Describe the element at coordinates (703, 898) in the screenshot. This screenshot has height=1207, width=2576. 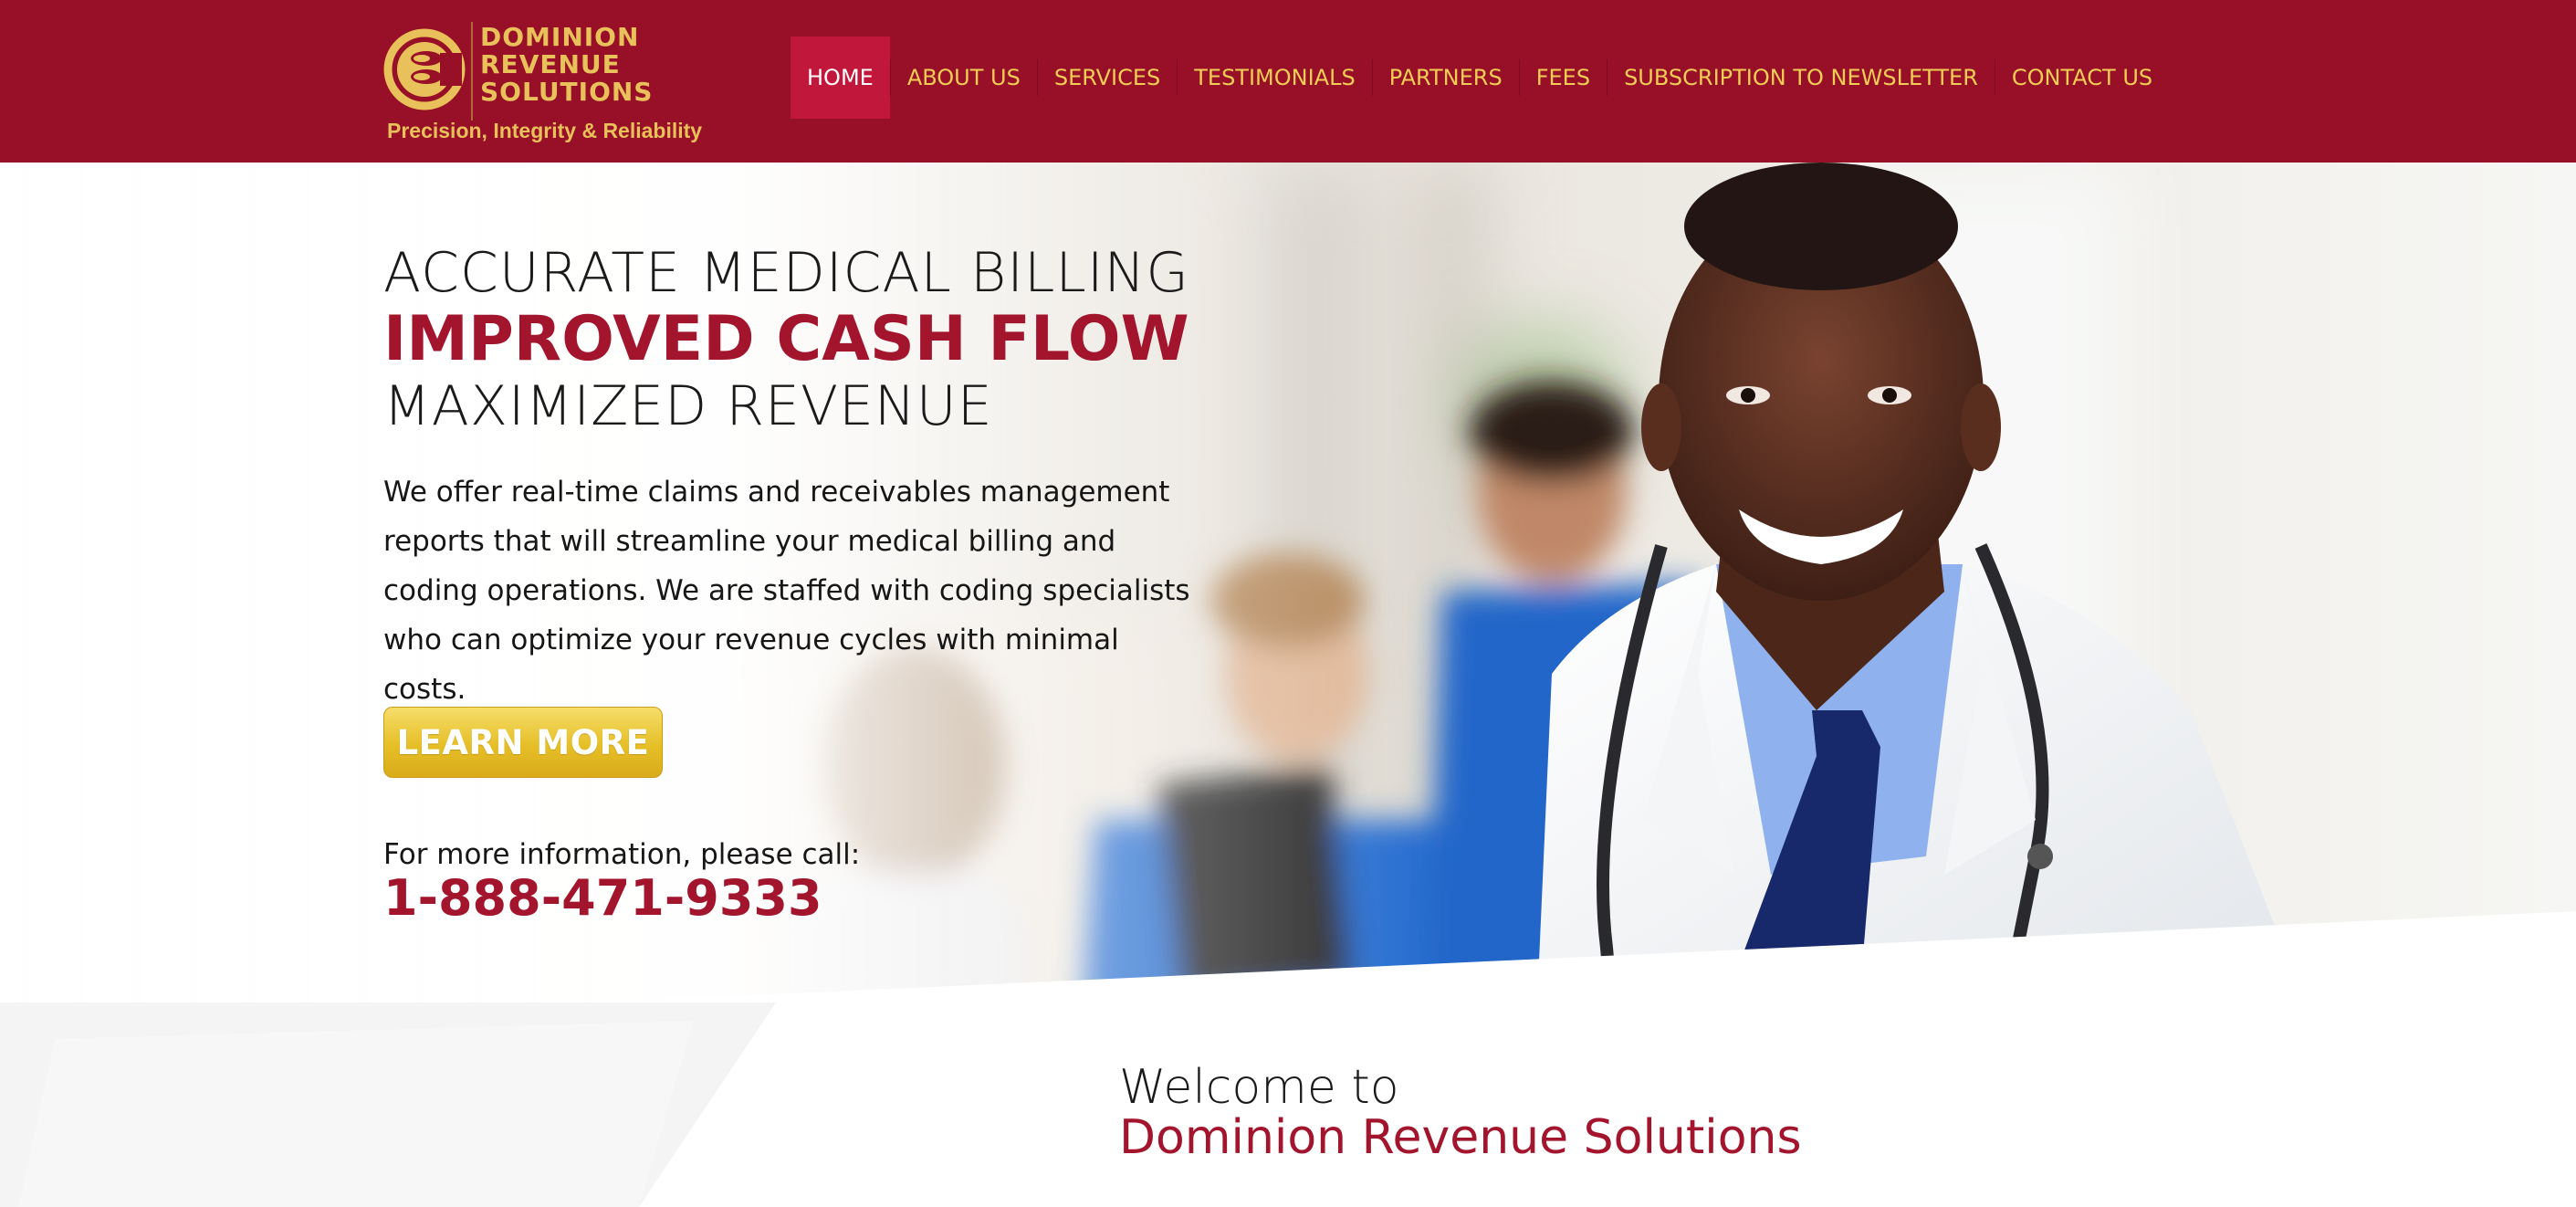
I see `phone-number-link: 1-888-471-9333` at that location.